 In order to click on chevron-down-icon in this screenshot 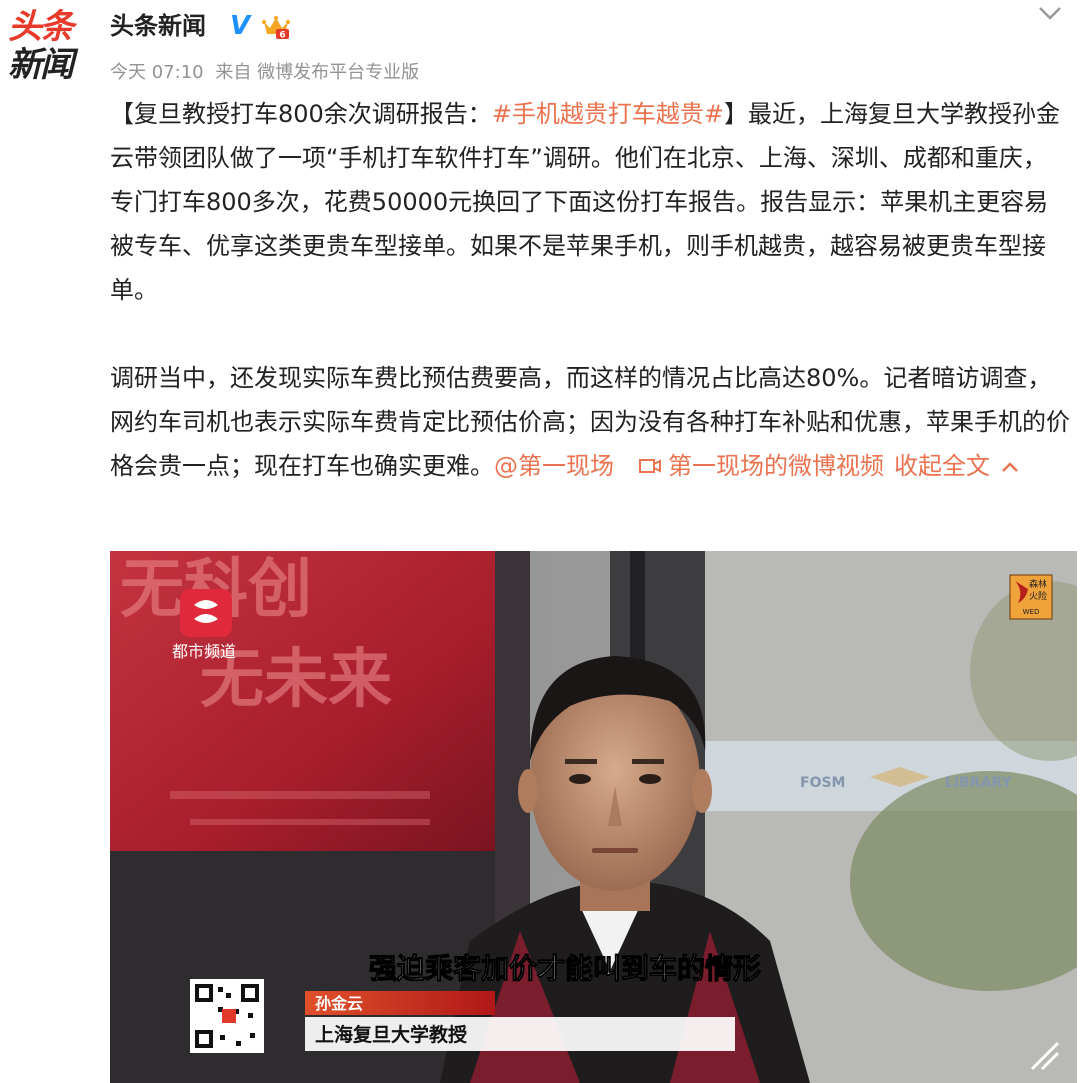, I will do `click(1050, 13)`.